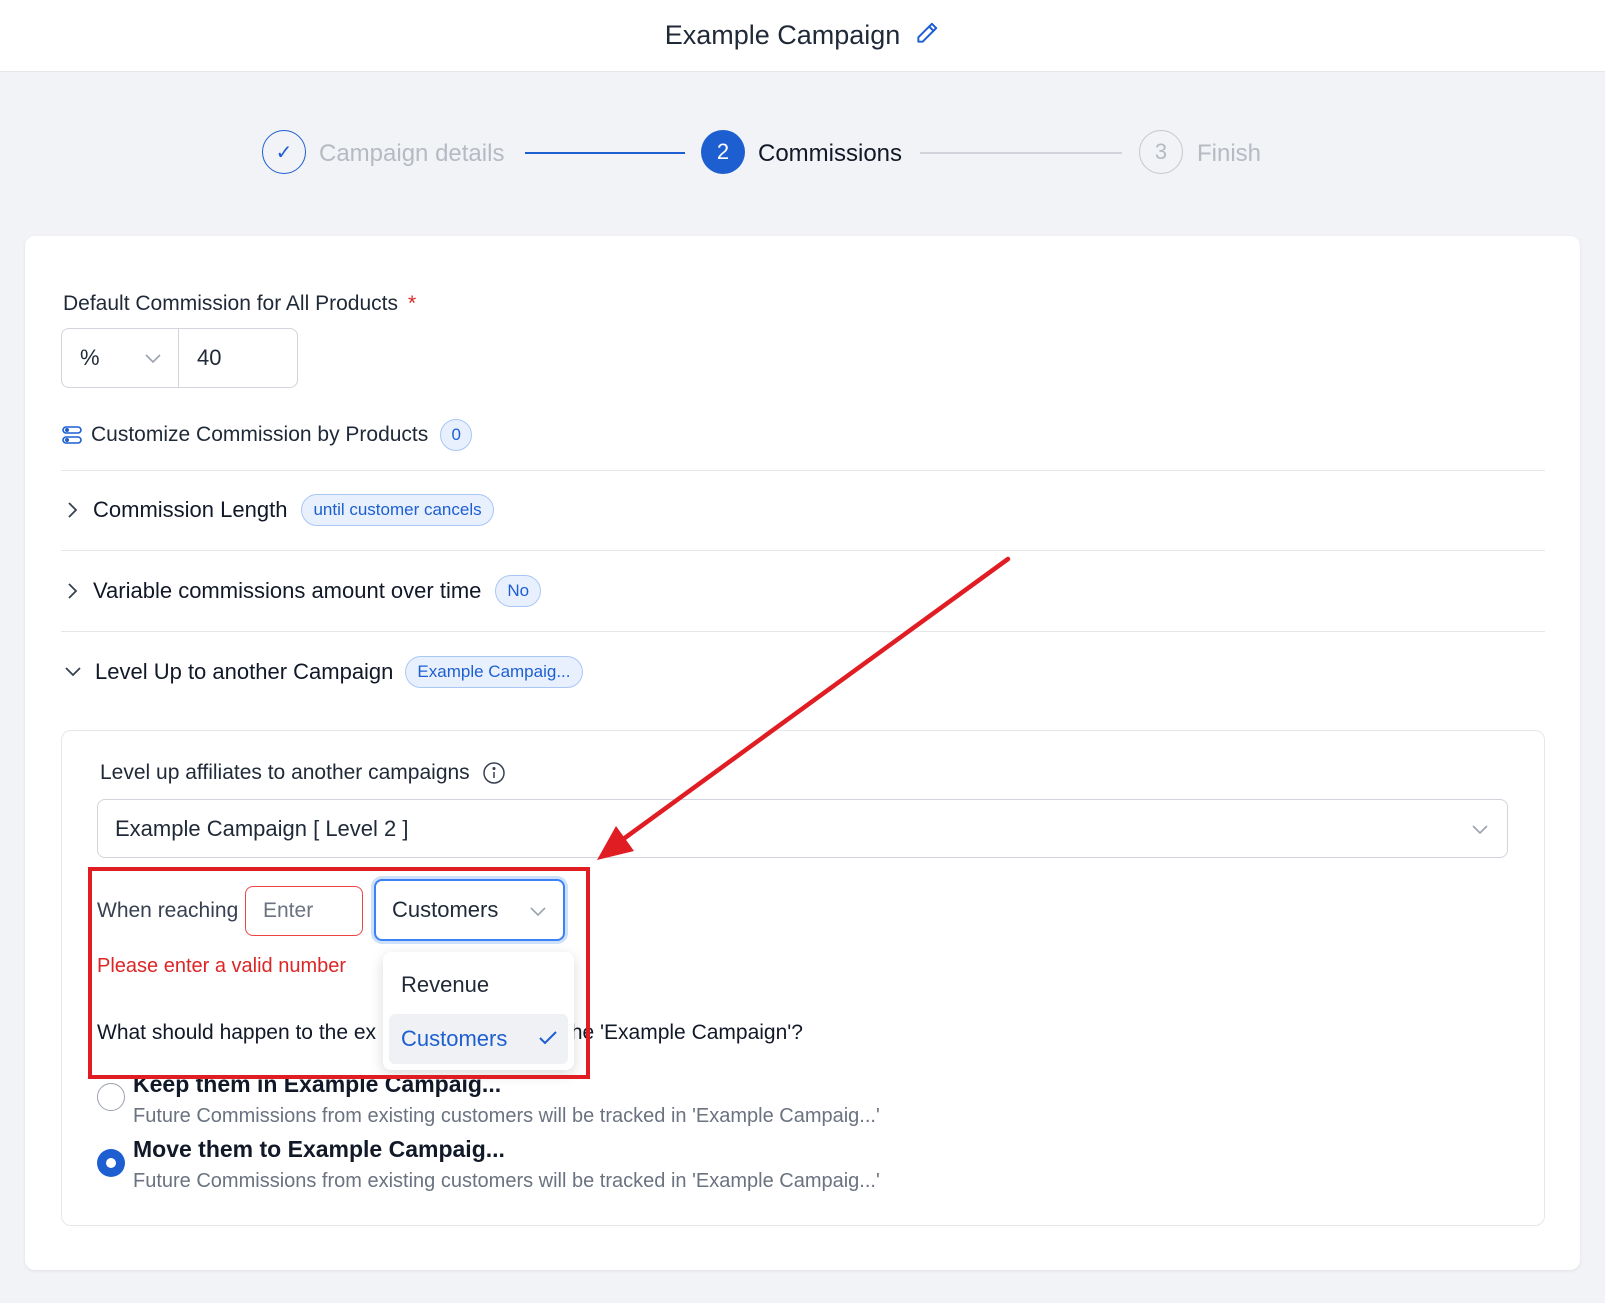  What do you see at coordinates (412, 303) in the screenshot?
I see `required-mark: *` at bounding box center [412, 303].